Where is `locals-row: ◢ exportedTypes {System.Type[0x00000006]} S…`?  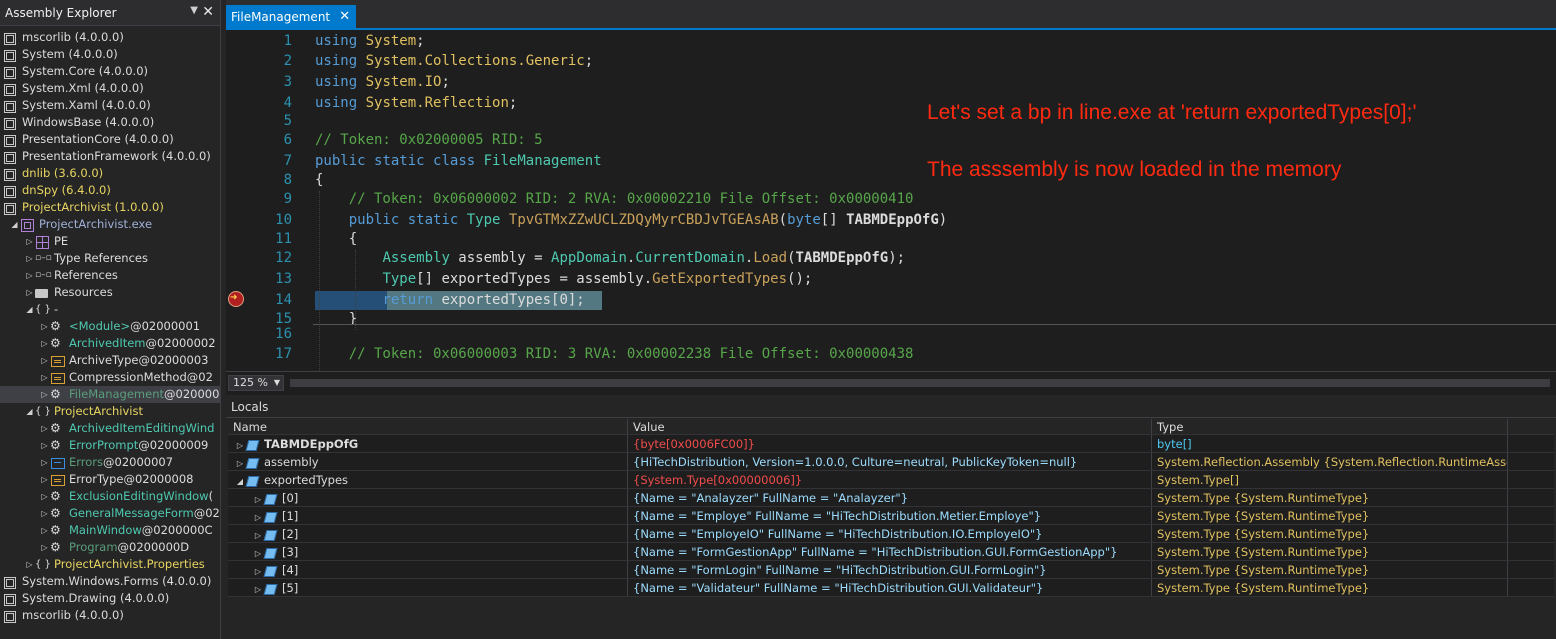 locals-row: ◢ exportedTypes {System.Type[0x00000006]} S… is located at coordinates (891, 480).